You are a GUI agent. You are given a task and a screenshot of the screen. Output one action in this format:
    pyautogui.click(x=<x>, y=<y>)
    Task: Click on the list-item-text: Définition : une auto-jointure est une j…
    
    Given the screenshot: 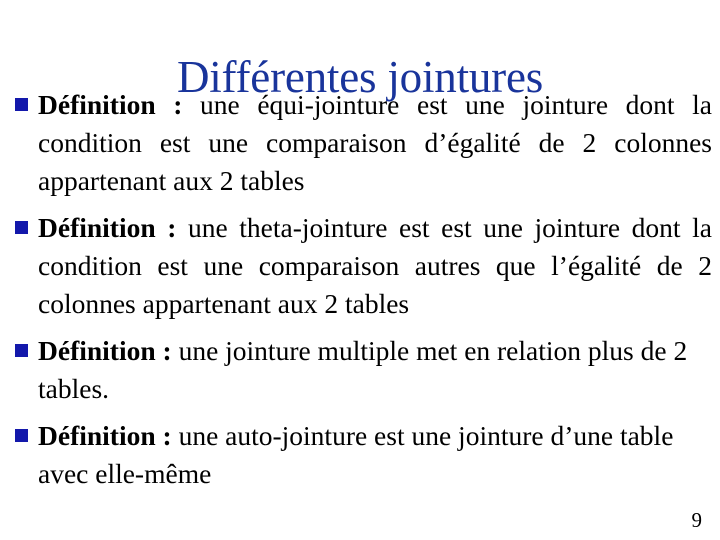 What is the action you would take?
    pyautogui.click(x=375, y=455)
    